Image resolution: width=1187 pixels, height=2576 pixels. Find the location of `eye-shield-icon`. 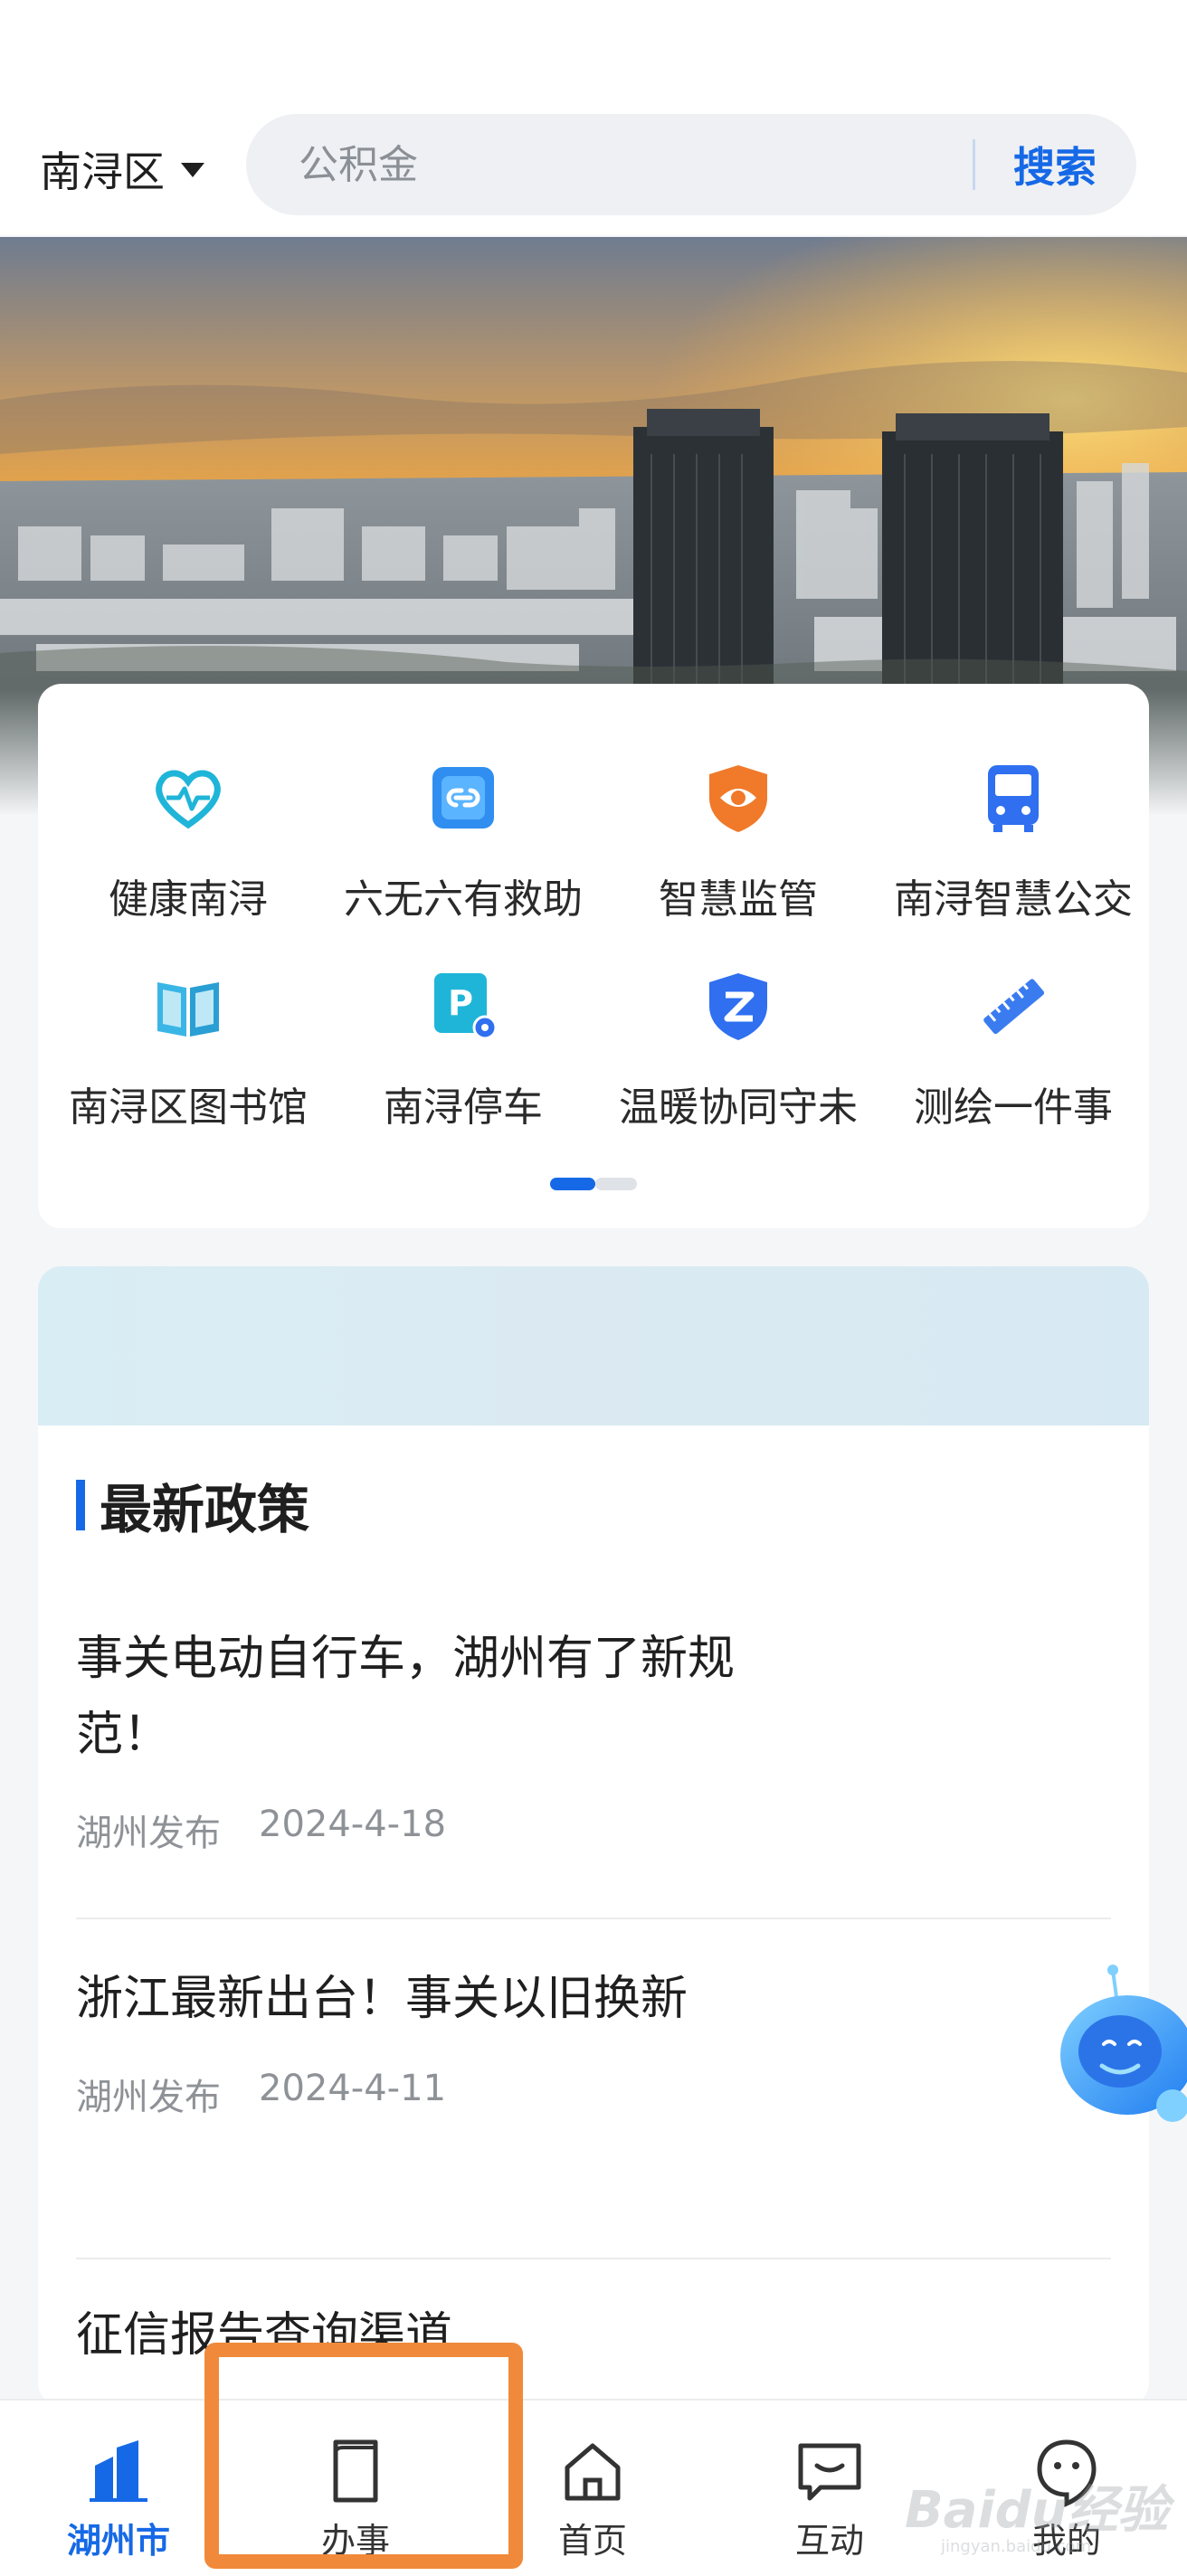

eye-shield-icon is located at coordinates (738, 798).